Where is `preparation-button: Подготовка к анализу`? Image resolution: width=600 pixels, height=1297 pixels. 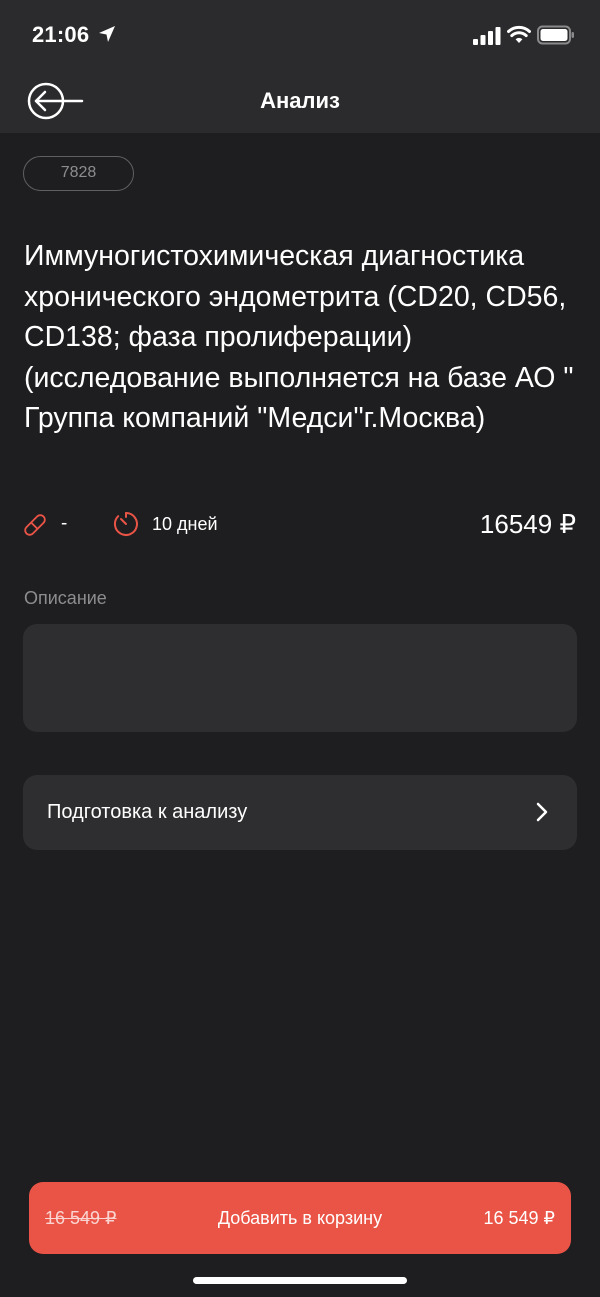 preparation-button: Подготовка к анализу is located at coordinates (300, 812).